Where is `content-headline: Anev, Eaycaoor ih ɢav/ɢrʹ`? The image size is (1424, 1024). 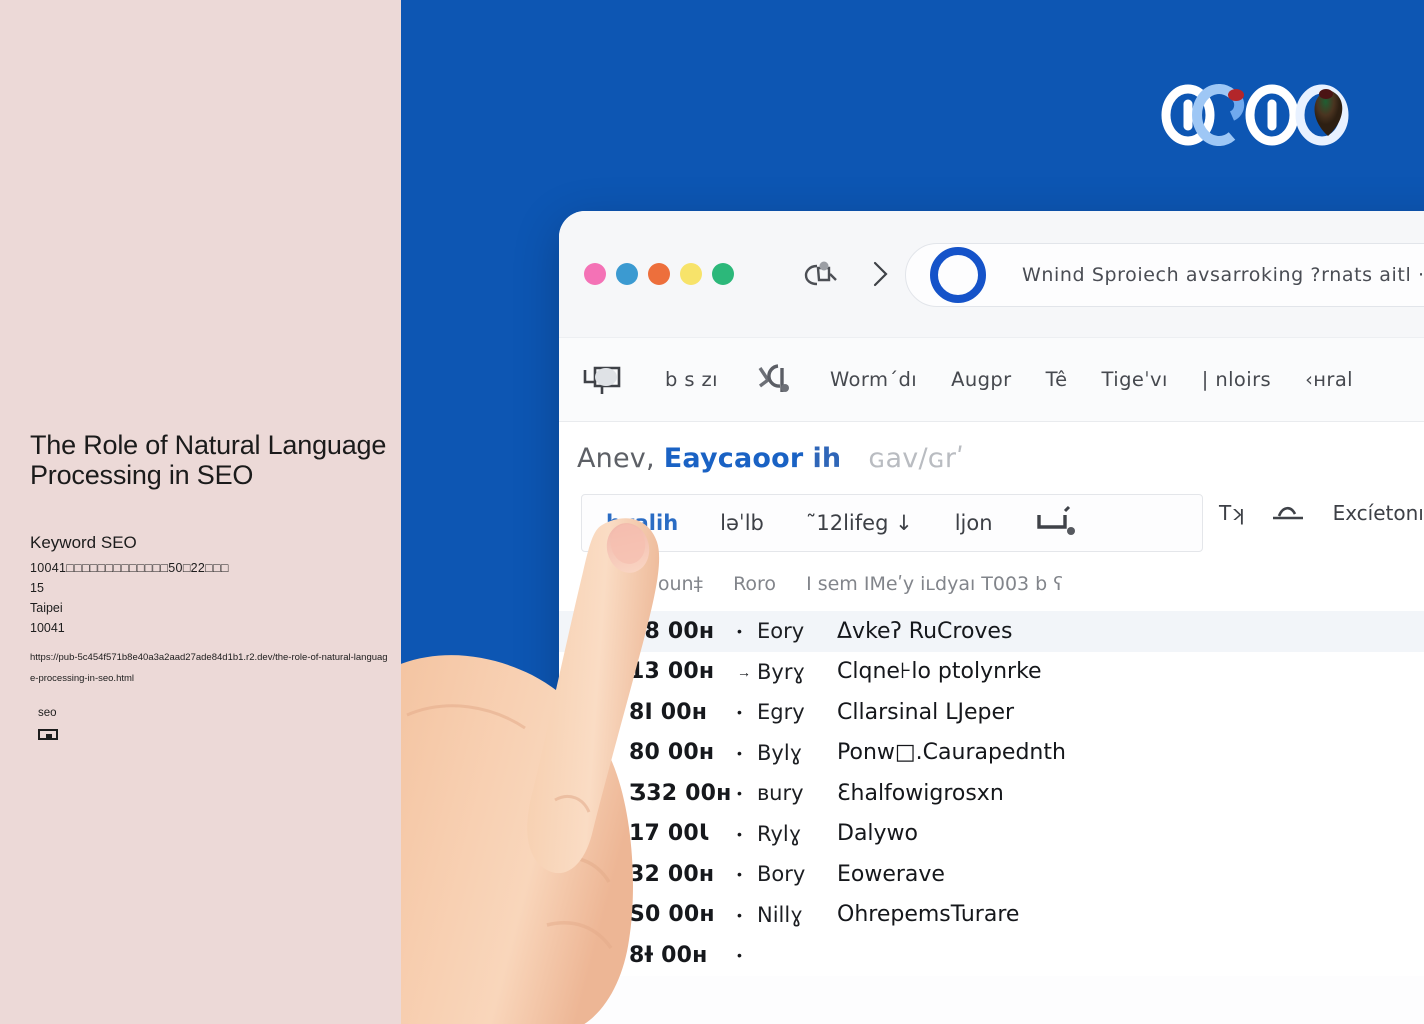 content-headline: Anev, Eaycaoor ih ɢav/ɢrʹ is located at coordinates (991, 458).